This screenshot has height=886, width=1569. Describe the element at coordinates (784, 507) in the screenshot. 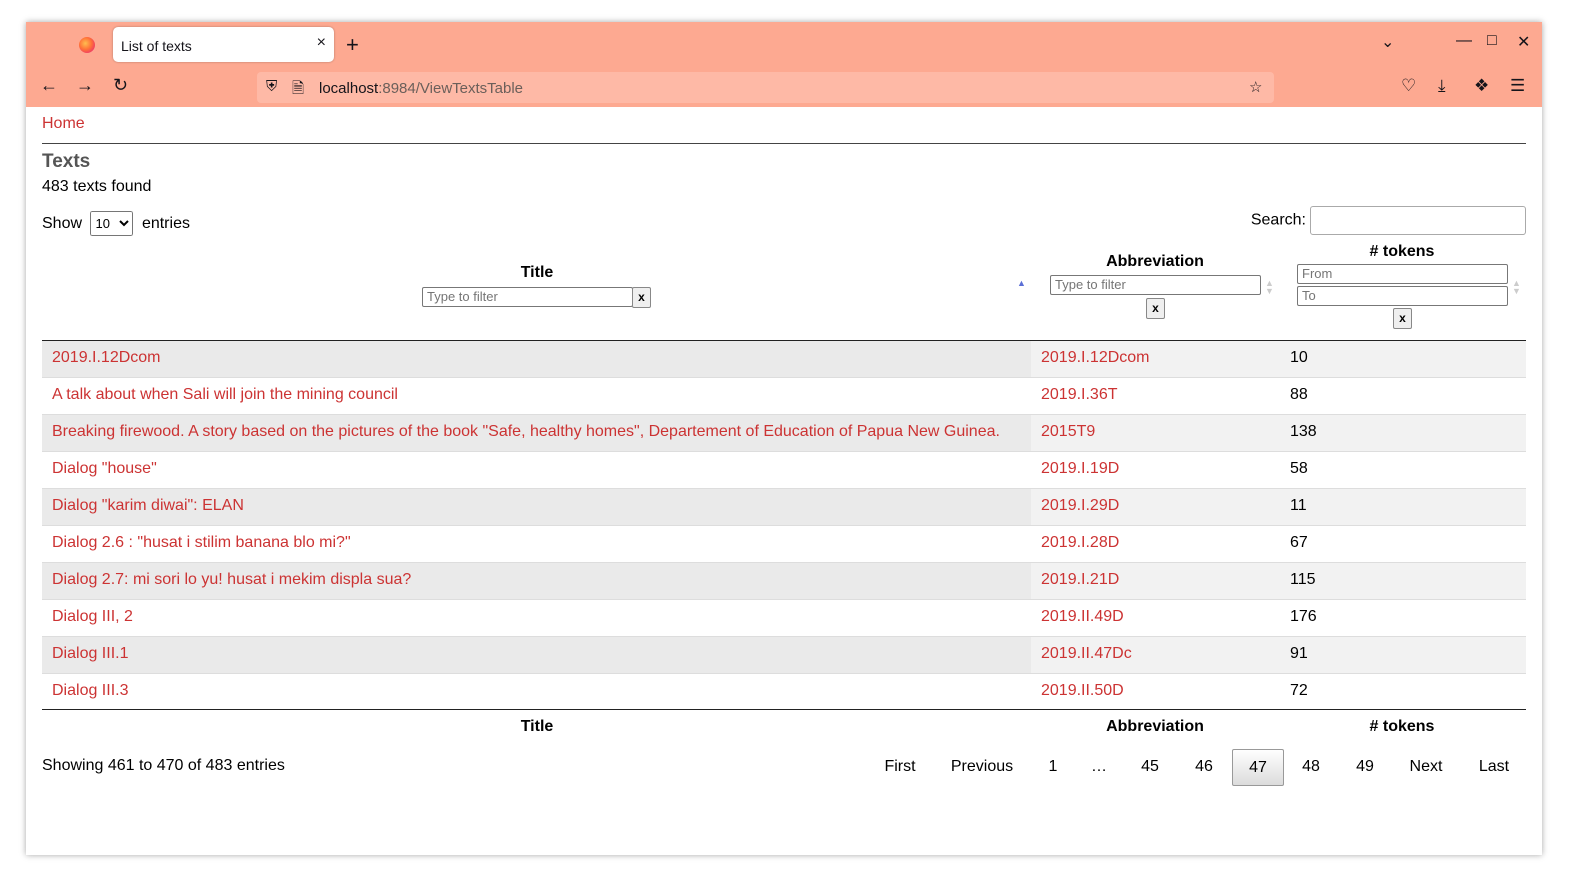

I see `table-row: Dialog "karim diwai": ELAN 2019.I.29D 11` at that location.